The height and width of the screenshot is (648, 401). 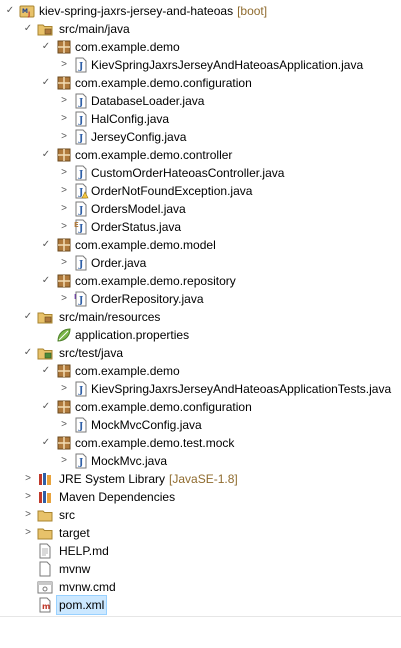 I want to click on tree-row-file-pom: m pom.xml, so click(x=200, y=605).